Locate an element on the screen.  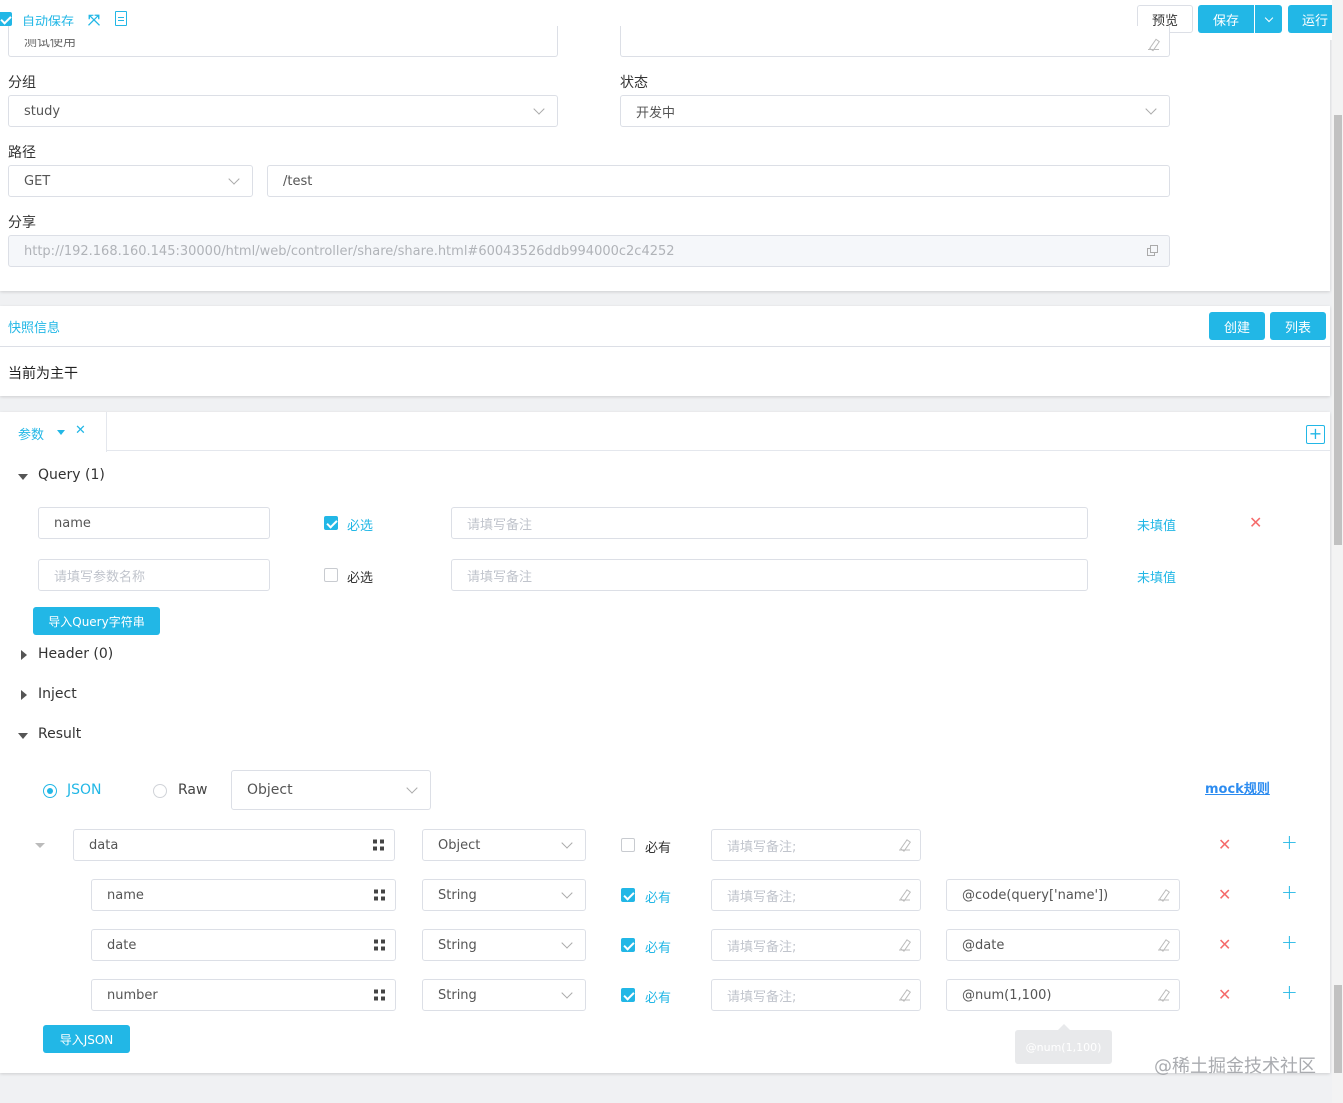
query-param-name-input: name is located at coordinates (154, 523).